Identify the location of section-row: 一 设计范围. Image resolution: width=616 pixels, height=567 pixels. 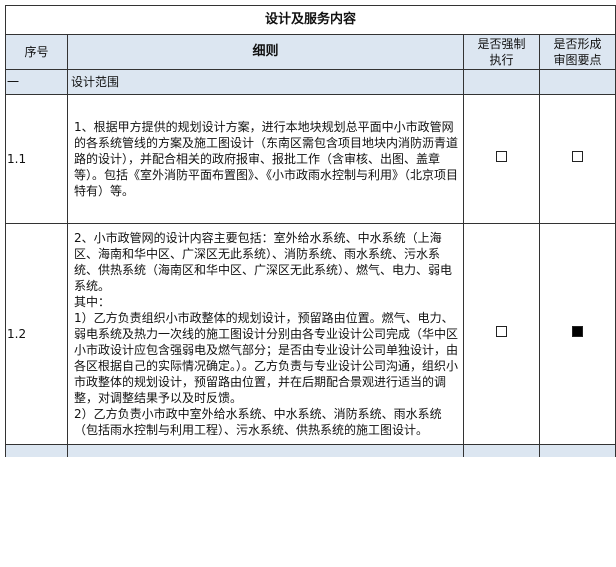
(310, 82).